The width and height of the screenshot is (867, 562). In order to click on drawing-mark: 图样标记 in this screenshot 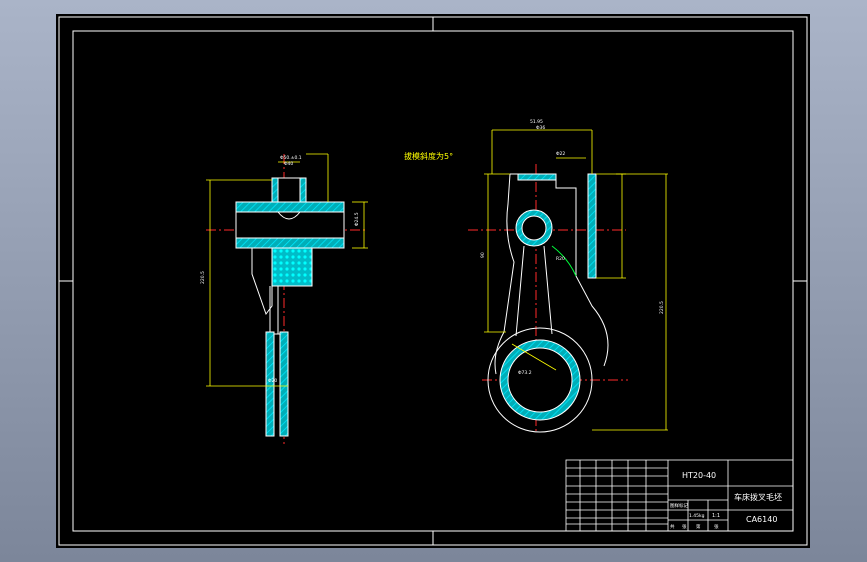, I will do `click(679, 505)`.